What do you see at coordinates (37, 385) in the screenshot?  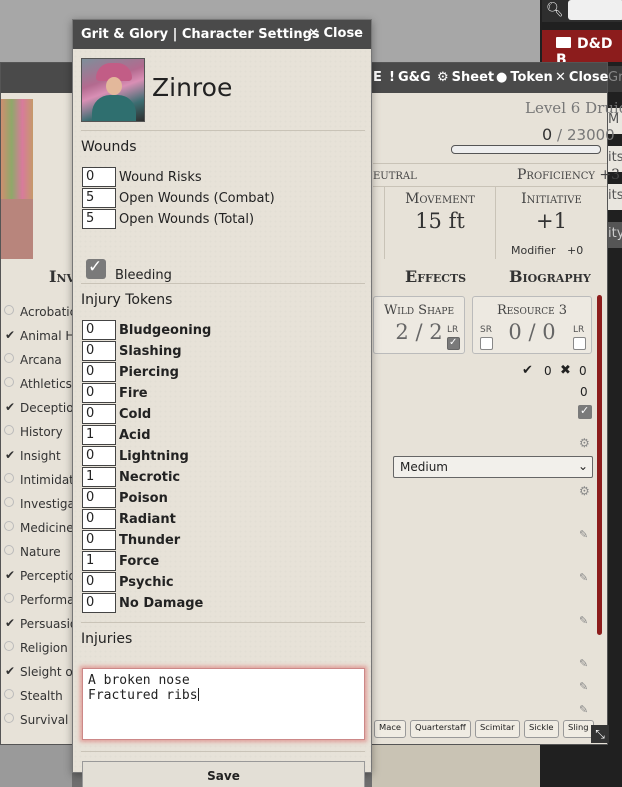 I see `skill-row: Athletics` at bounding box center [37, 385].